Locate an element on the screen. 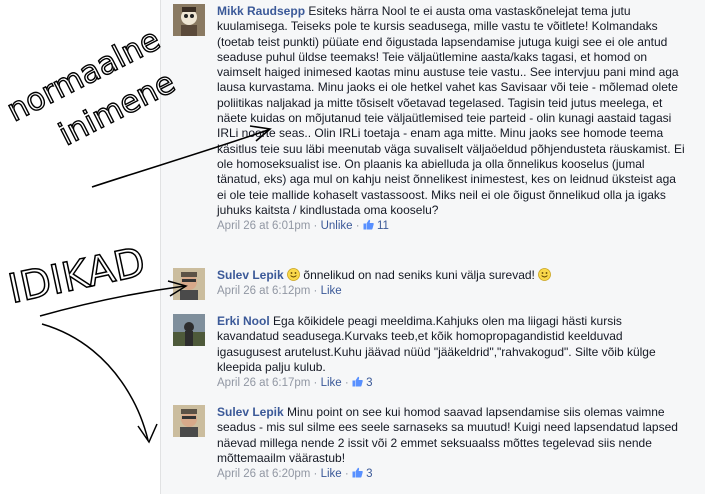 This screenshot has width=705, height=494. comment-meta: April 26 at 6:01pm · Unlike · 11 is located at coordinates (452, 226).